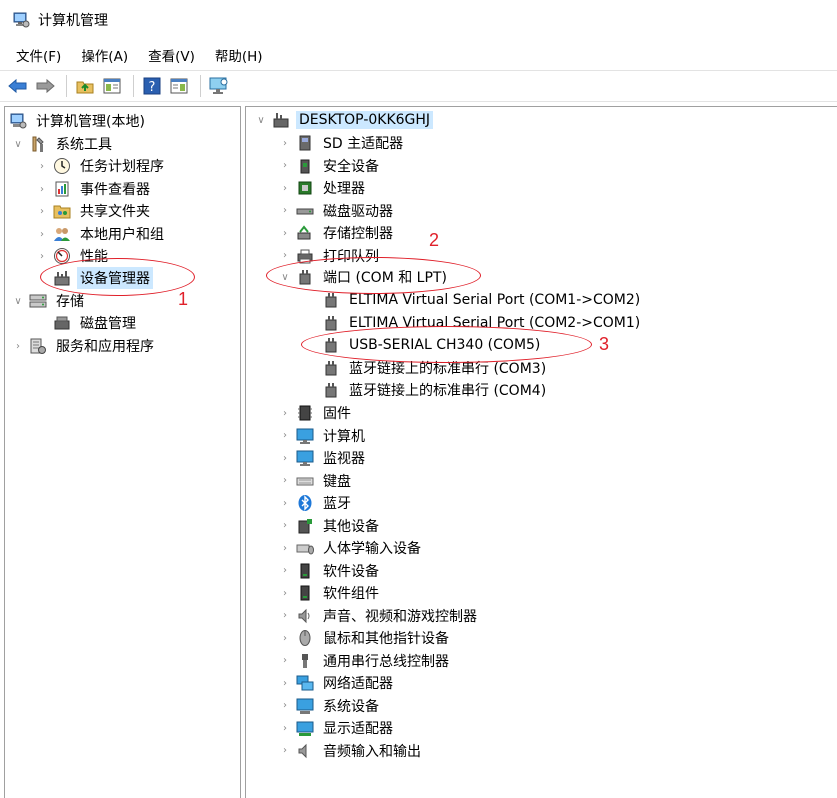 The height and width of the screenshot is (798, 837). Describe the element at coordinates (85, 86) in the screenshot. I see `up-folder-icon` at that location.